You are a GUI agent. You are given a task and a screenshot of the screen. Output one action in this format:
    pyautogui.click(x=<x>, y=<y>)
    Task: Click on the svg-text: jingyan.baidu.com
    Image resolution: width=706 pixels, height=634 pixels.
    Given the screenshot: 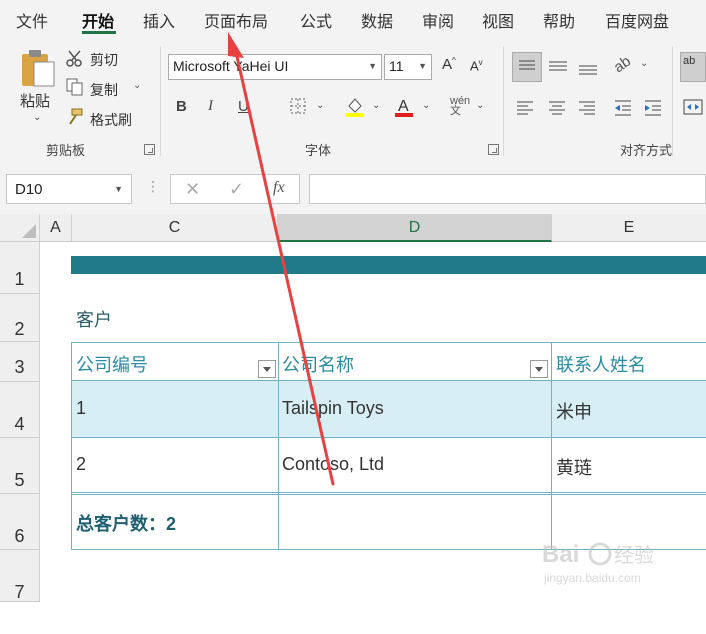 What is the action you would take?
    pyautogui.click(x=592, y=578)
    